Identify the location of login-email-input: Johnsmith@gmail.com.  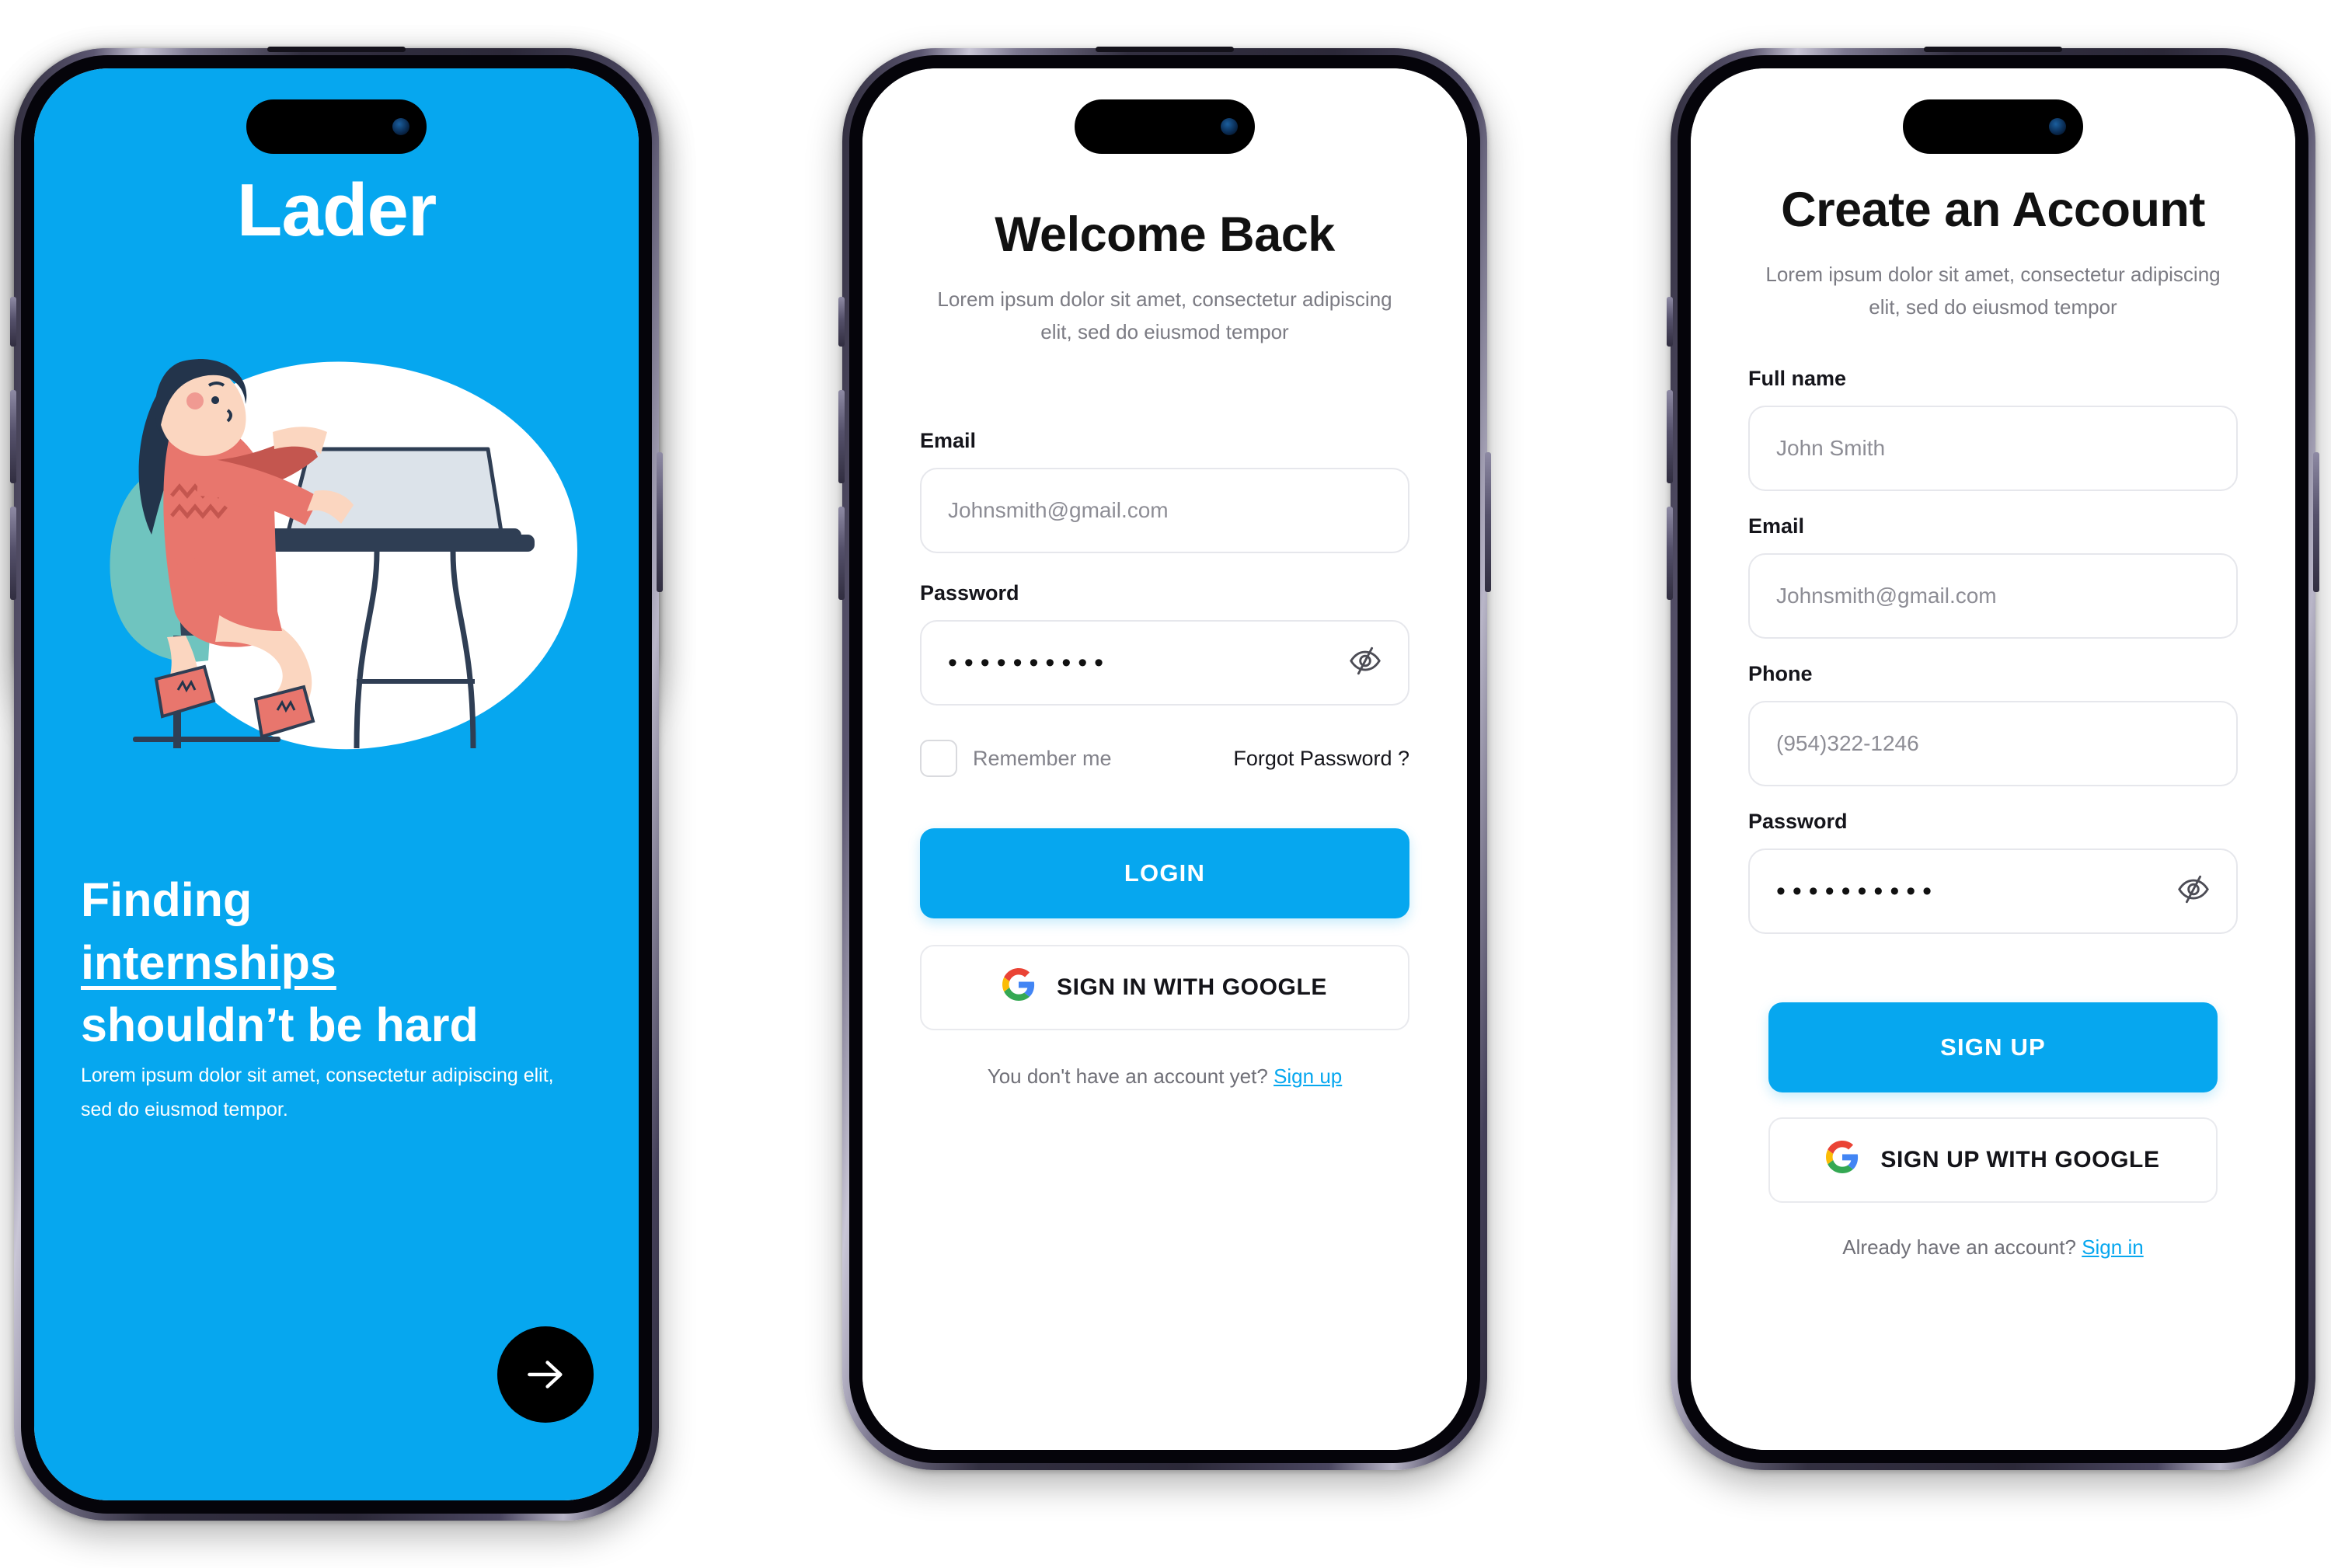
(1164, 511).